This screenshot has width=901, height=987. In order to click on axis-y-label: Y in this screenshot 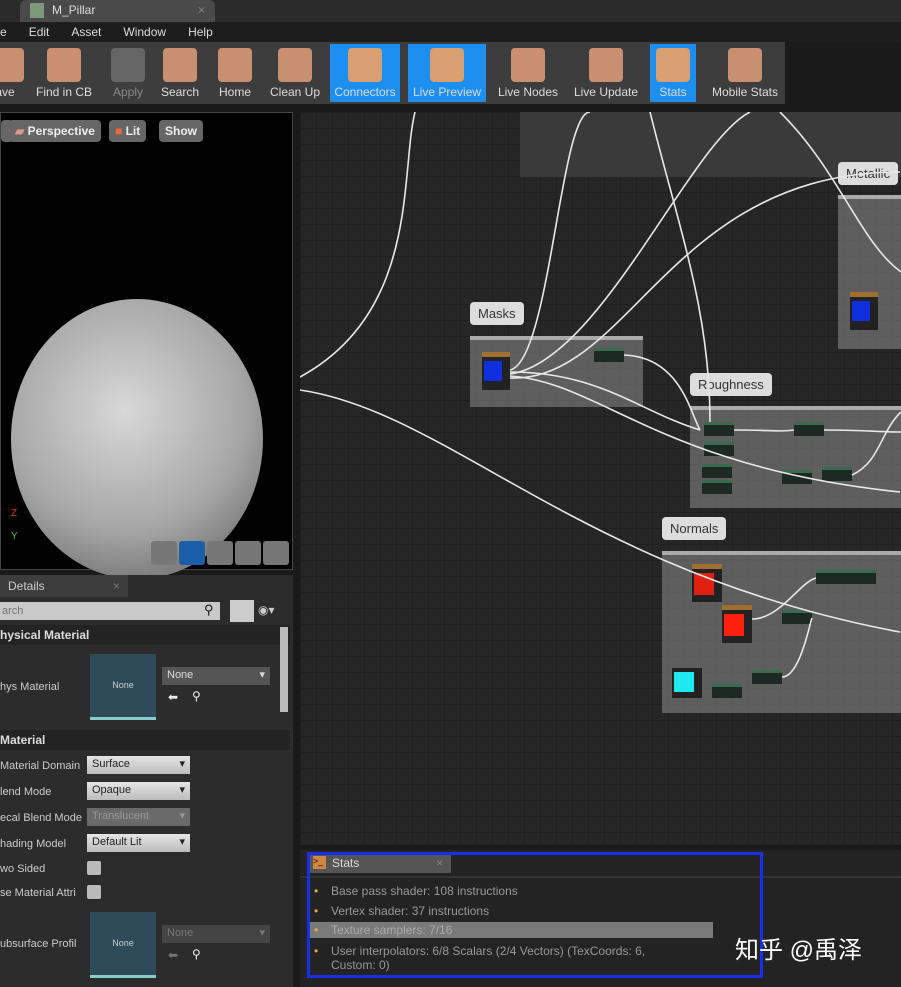, I will do `click(14, 536)`.